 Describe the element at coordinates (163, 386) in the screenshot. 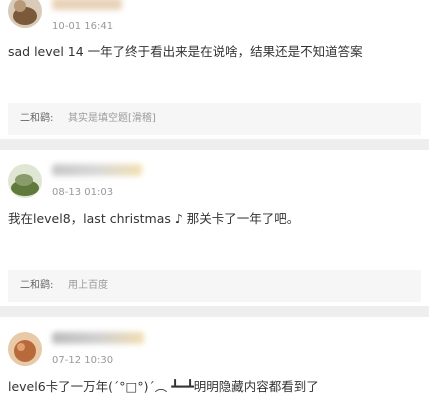

I see `comment-text: level6卡了一万年(ˊ°□°)ˊ︵ ┻━┻明明隐藏内容都看到了` at that location.